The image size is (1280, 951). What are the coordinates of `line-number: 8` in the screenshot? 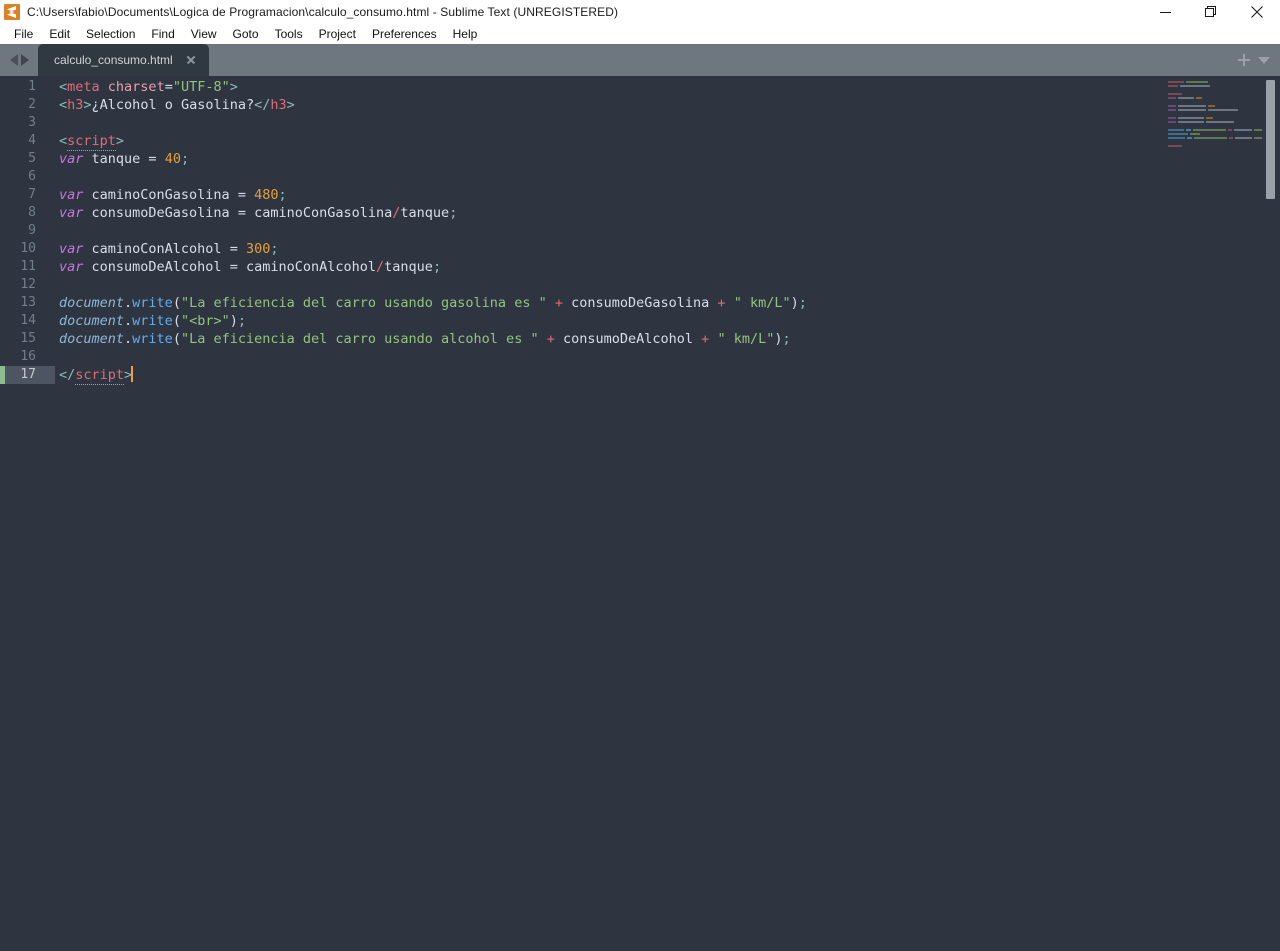 It's located at (32, 212).